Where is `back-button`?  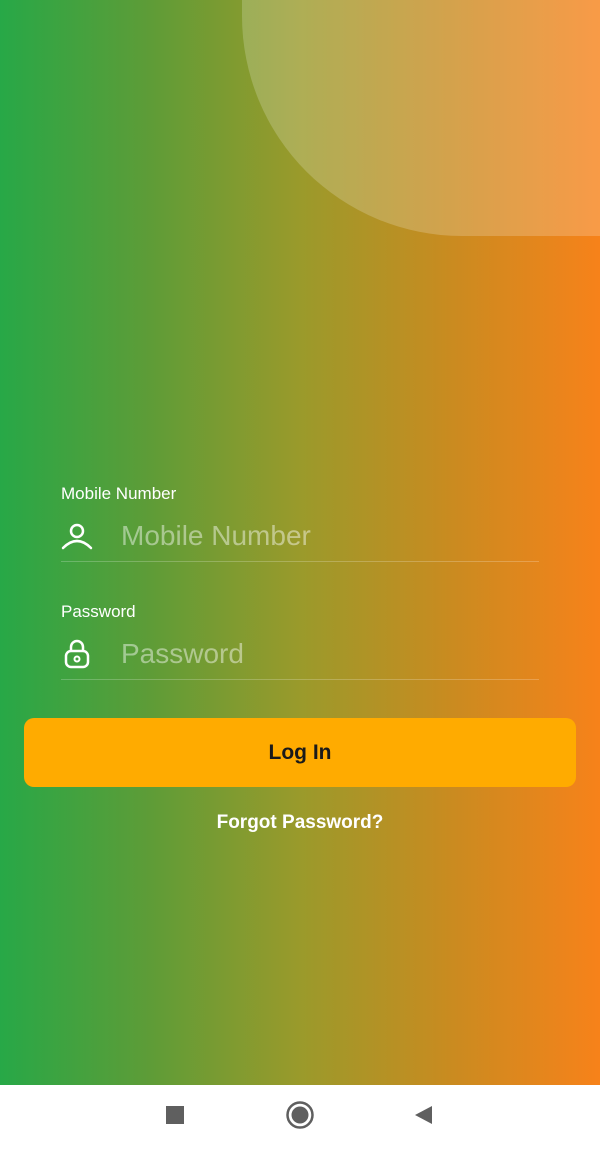
back-button is located at coordinates (423, 1117).